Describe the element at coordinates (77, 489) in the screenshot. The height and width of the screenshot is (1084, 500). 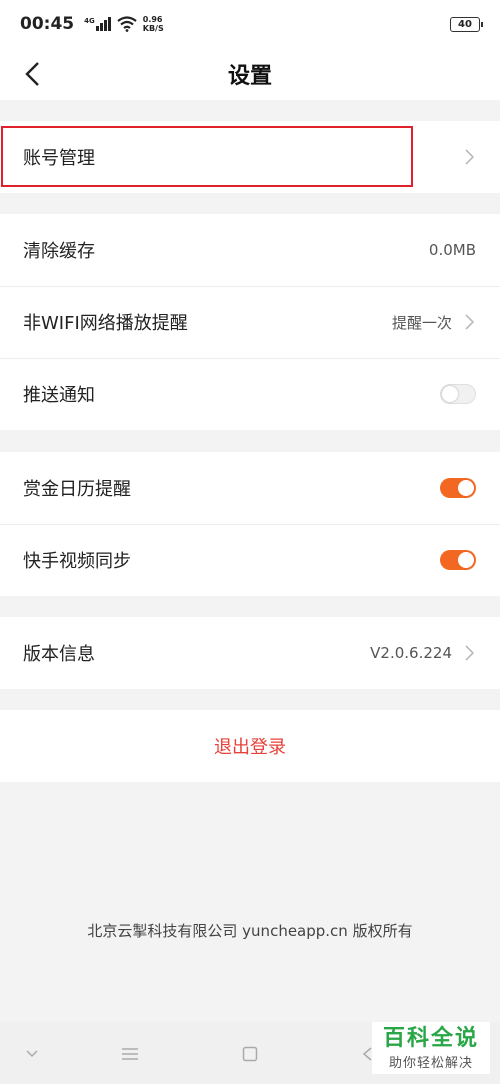
I see `bounty-calendar-label: 赏金日历提醒` at that location.